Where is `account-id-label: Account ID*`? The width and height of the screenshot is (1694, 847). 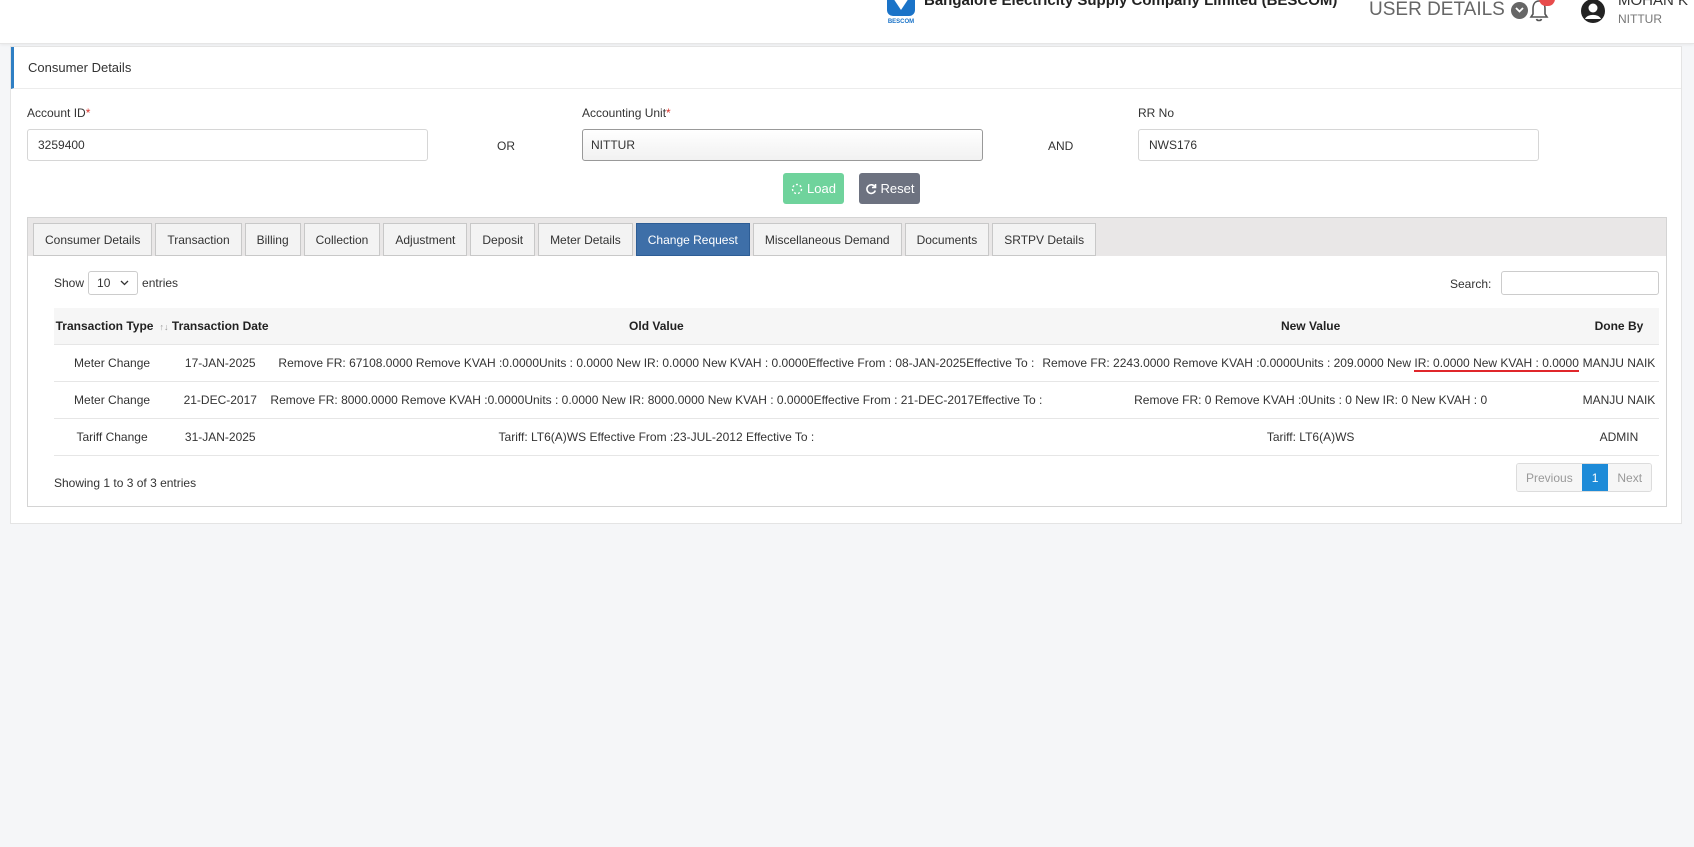
account-id-label: Account ID* is located at coordinates (58, 113).